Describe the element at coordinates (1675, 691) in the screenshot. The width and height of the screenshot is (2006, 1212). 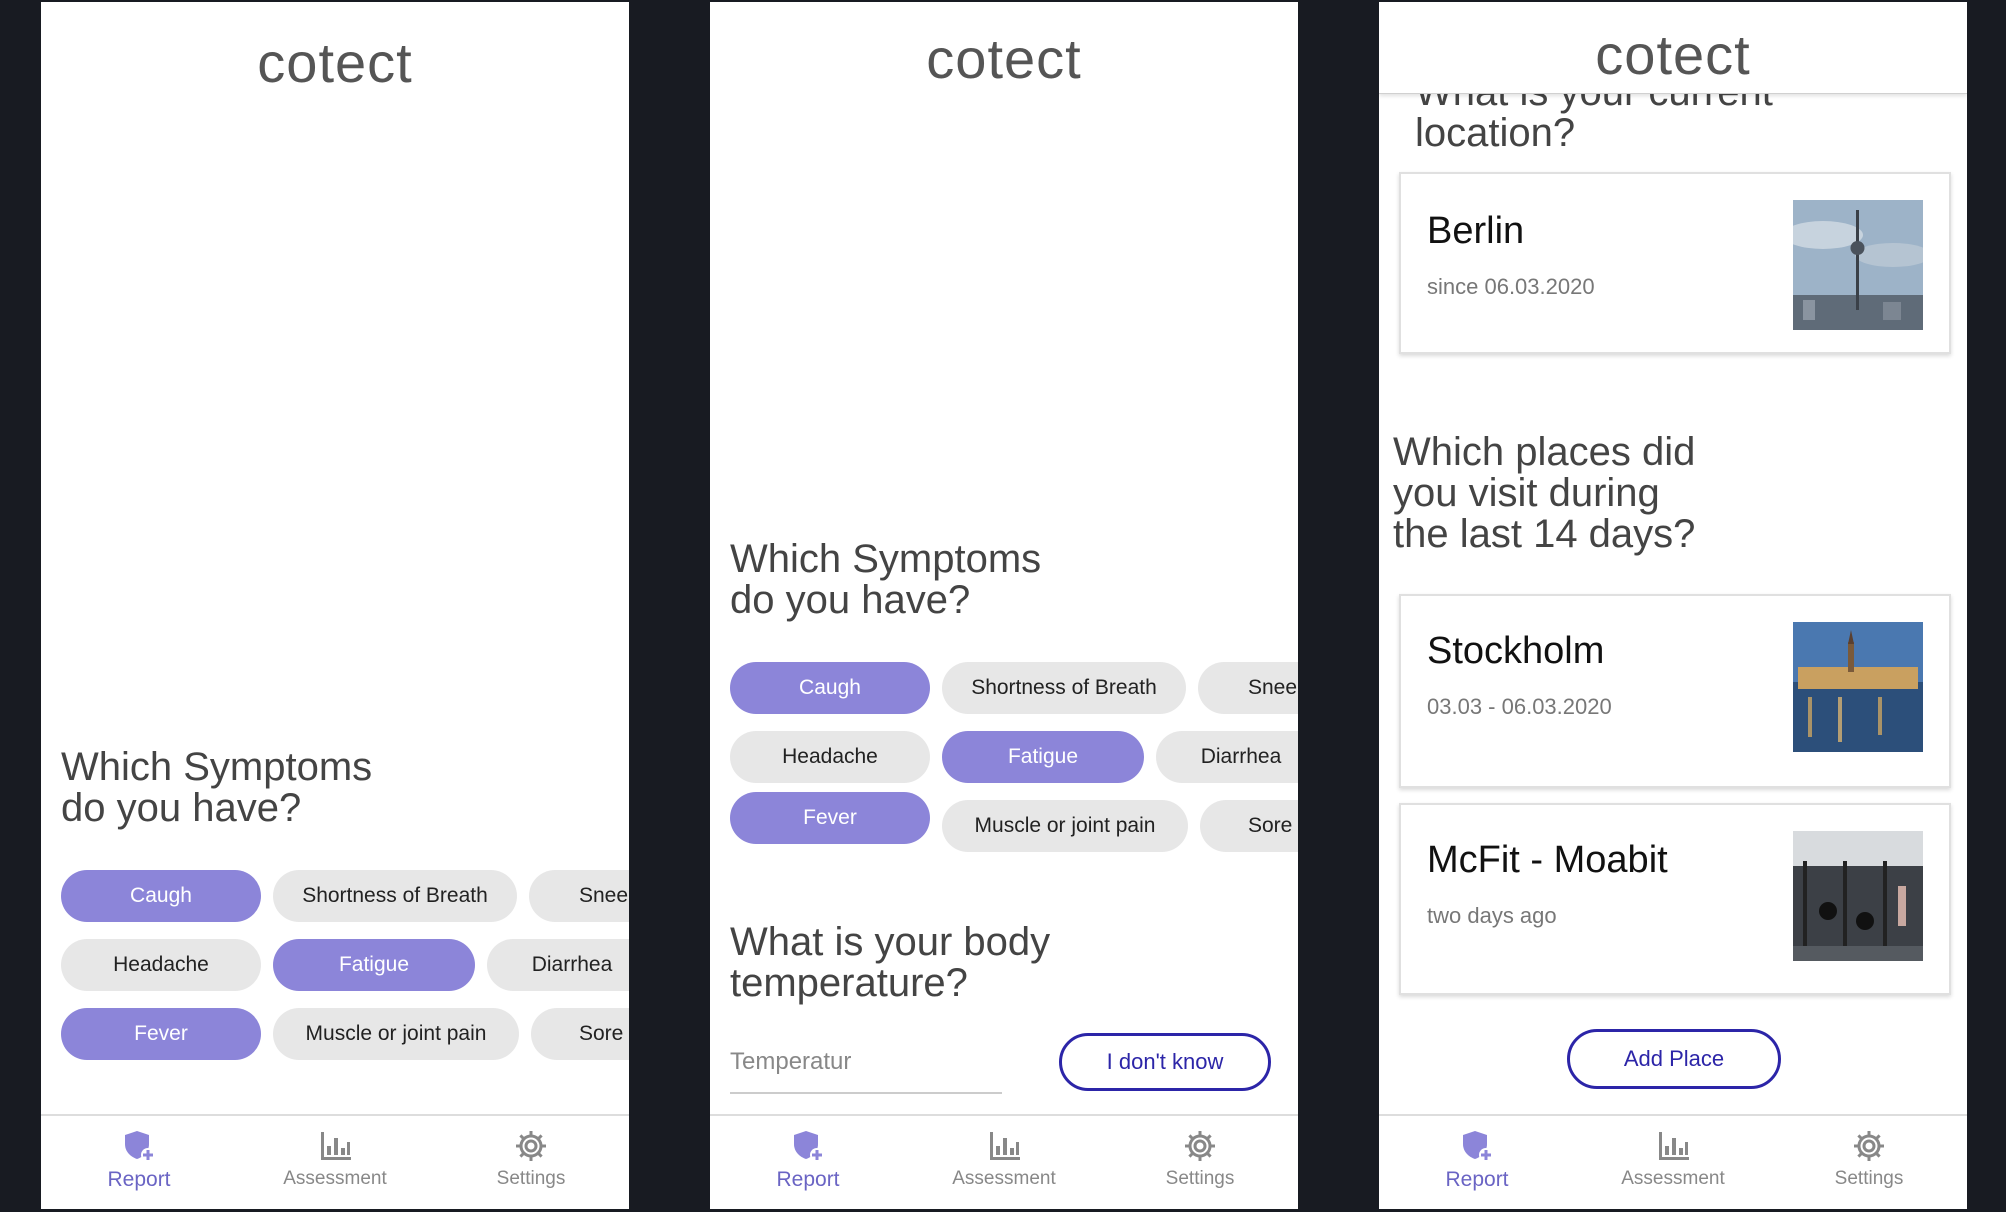
I see `place-card-stockholm: Stockholm 03.03 - 06.03.2020` at that location.